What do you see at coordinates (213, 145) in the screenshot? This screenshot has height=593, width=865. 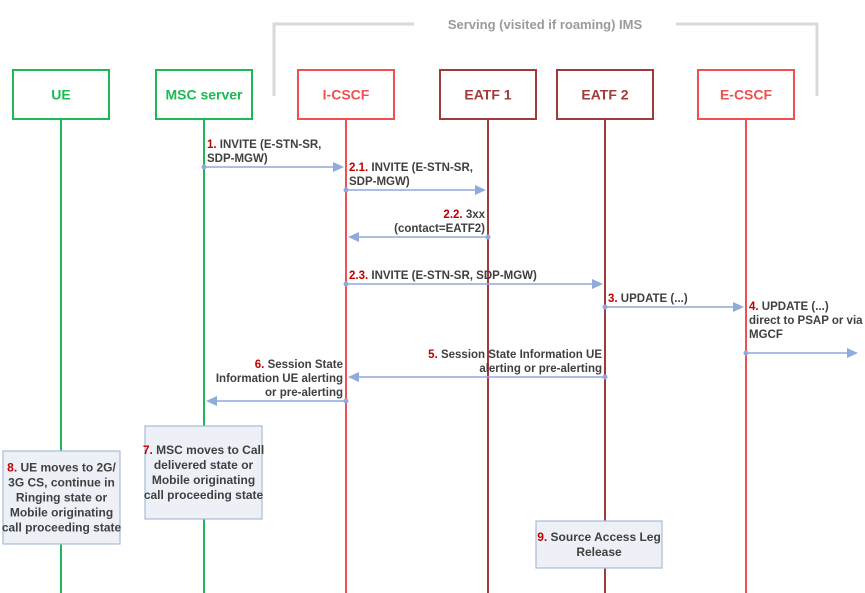 I see `step-number: 1.` at bounding box center [213, 145].